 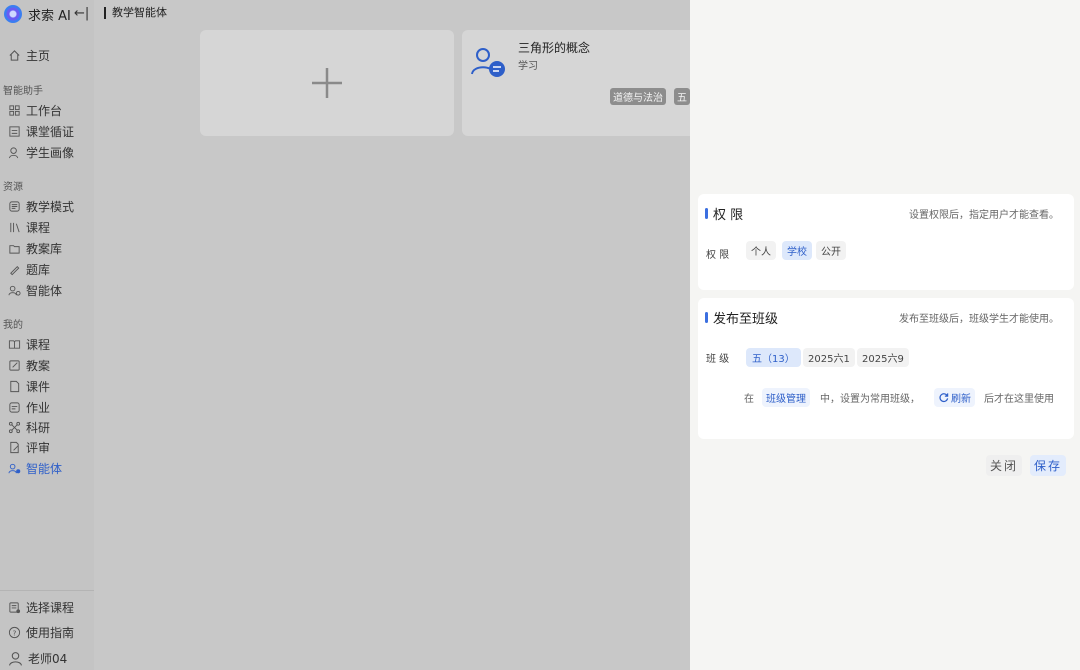 I want to click on sidebar-item-classroom-evidence: 课堂循证, so click(x=41, y=131).